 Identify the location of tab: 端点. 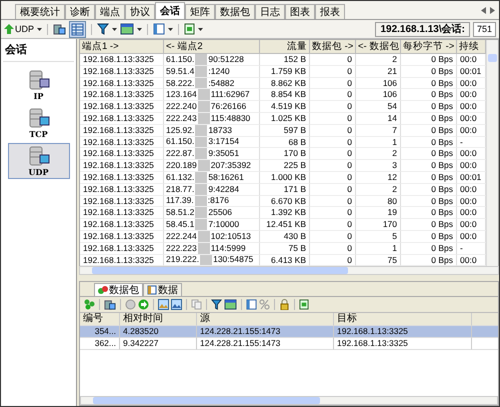
(110, 11).